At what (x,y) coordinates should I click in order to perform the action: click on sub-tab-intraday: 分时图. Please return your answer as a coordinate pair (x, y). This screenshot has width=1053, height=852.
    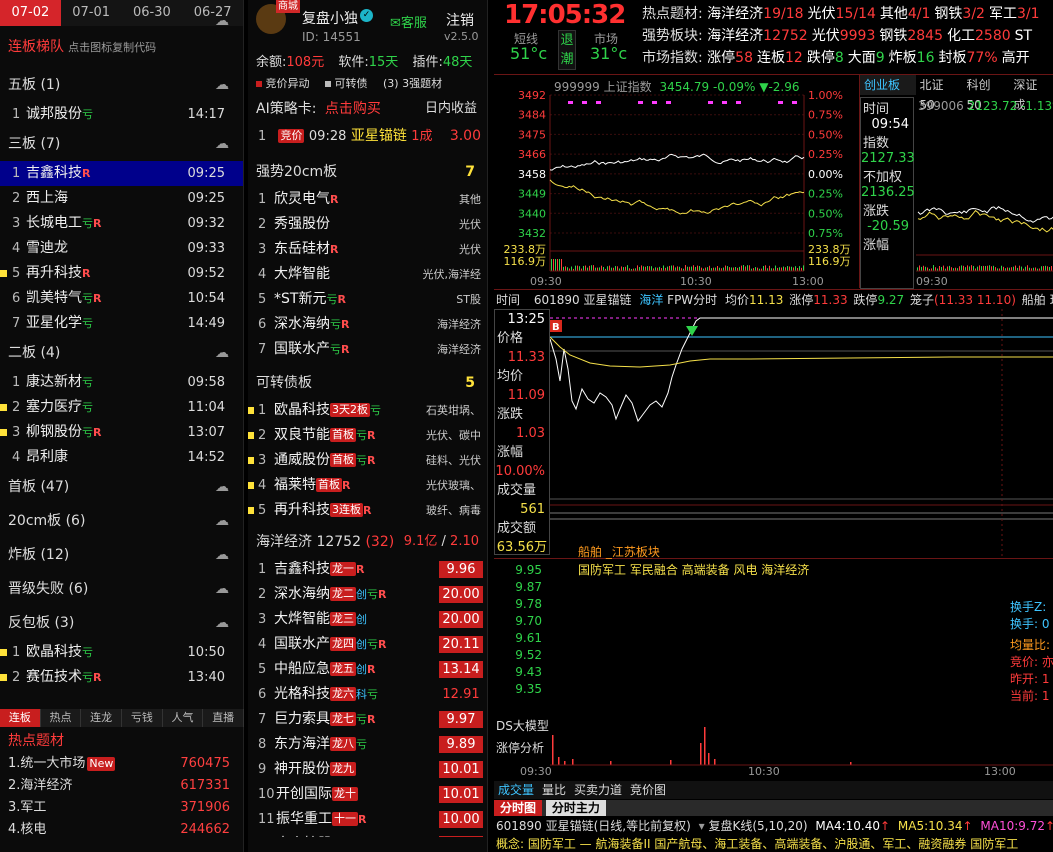
    Looking at the image, I should click on (518, 808).